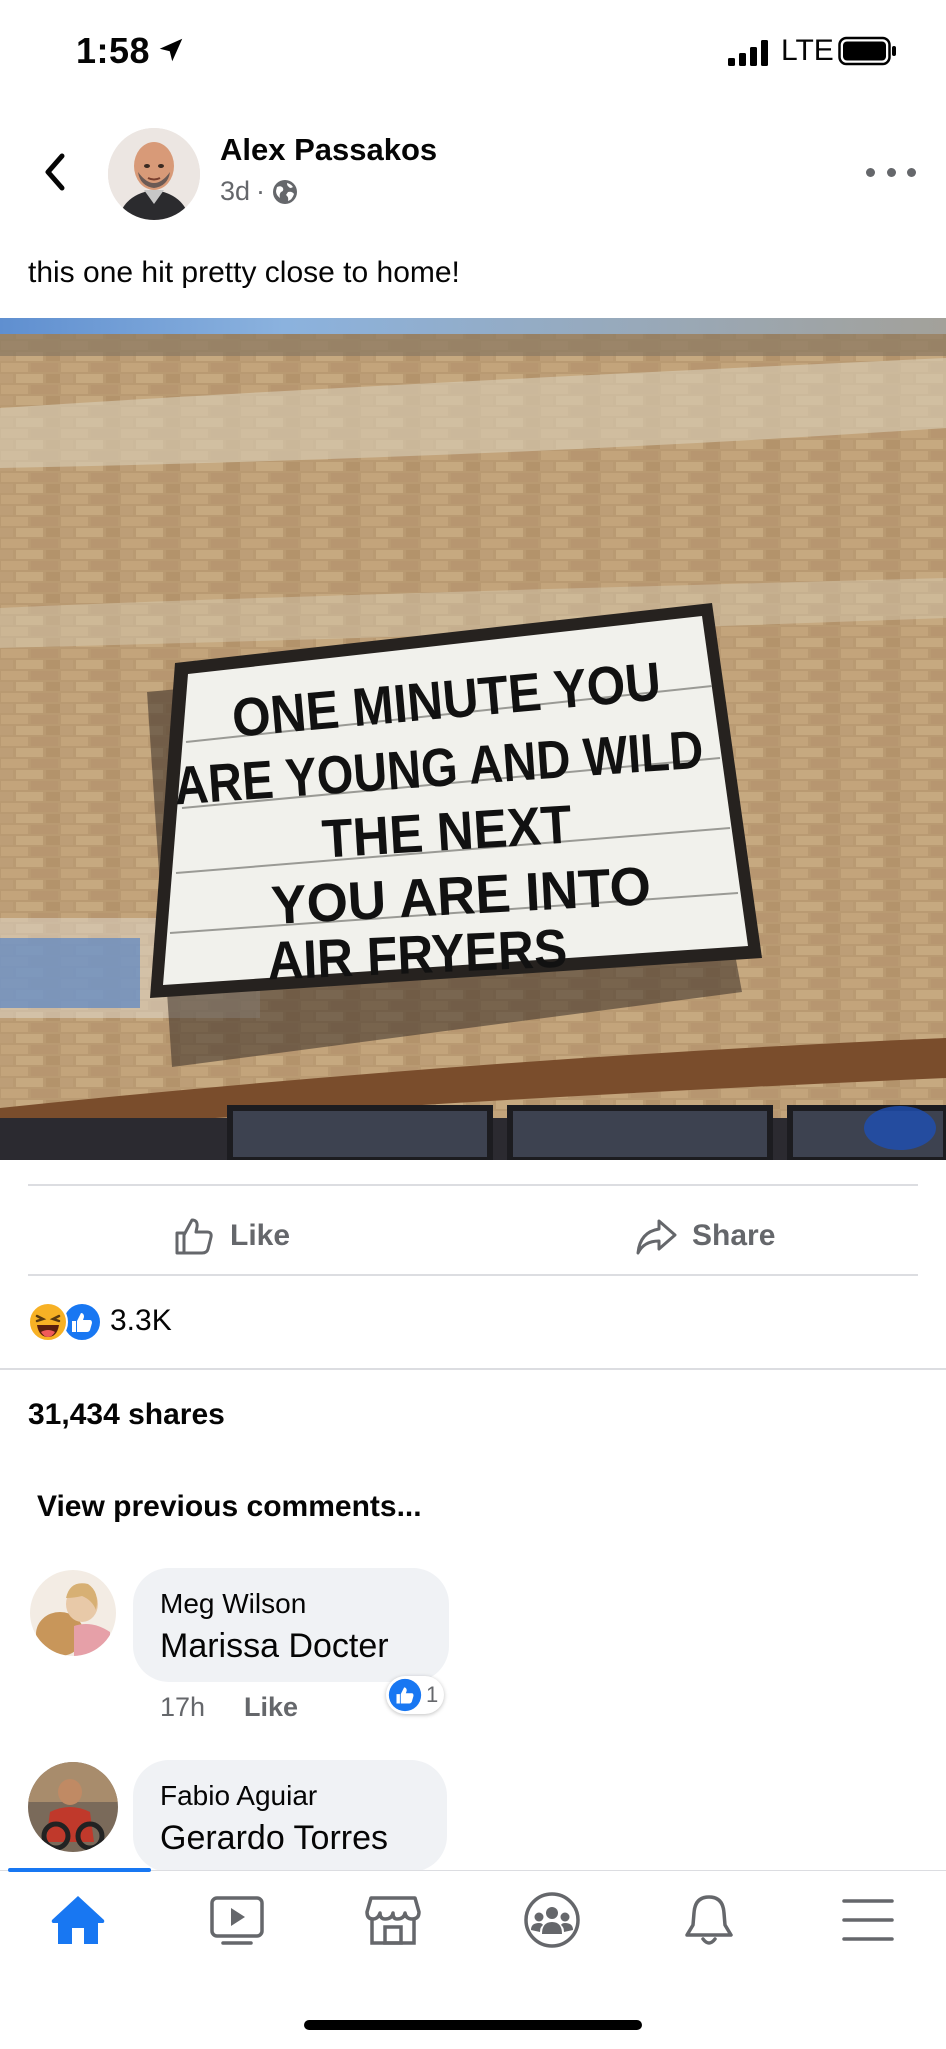 The height and width of the screenshot is (2049, 946). I want to click on comment-text: Gerardo Torres, so click(274, 1838).